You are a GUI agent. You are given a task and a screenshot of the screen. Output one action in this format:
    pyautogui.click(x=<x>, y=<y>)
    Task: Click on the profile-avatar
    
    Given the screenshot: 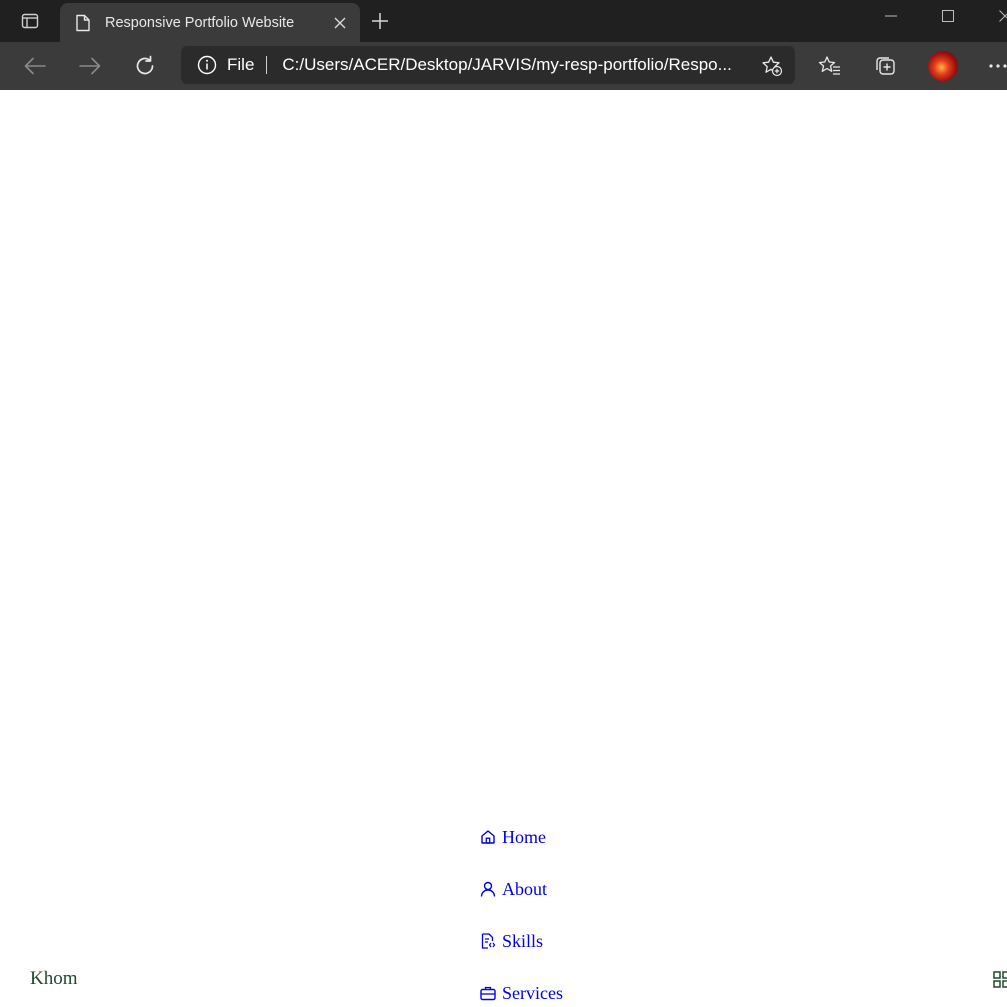 What is the action you would take?
    pyautogui.click(x=943, y=66)
    